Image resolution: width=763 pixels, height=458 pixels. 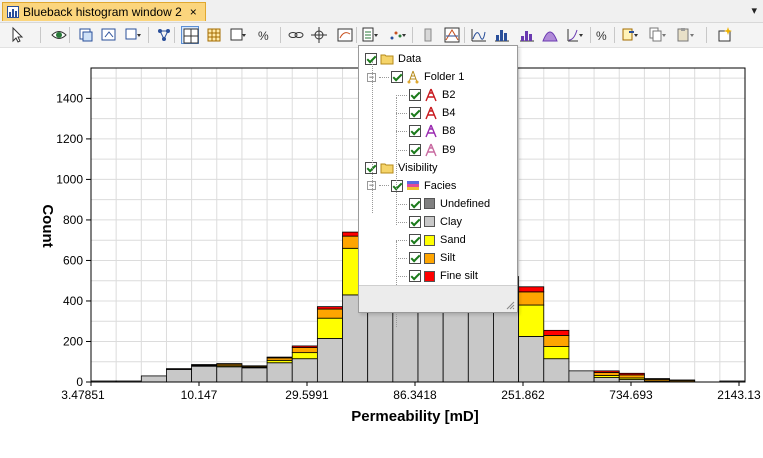 What do you see at coordinates (429, 276) in the screenshot?
I see `facies-color-swatch` at bounding box center [429, 276].